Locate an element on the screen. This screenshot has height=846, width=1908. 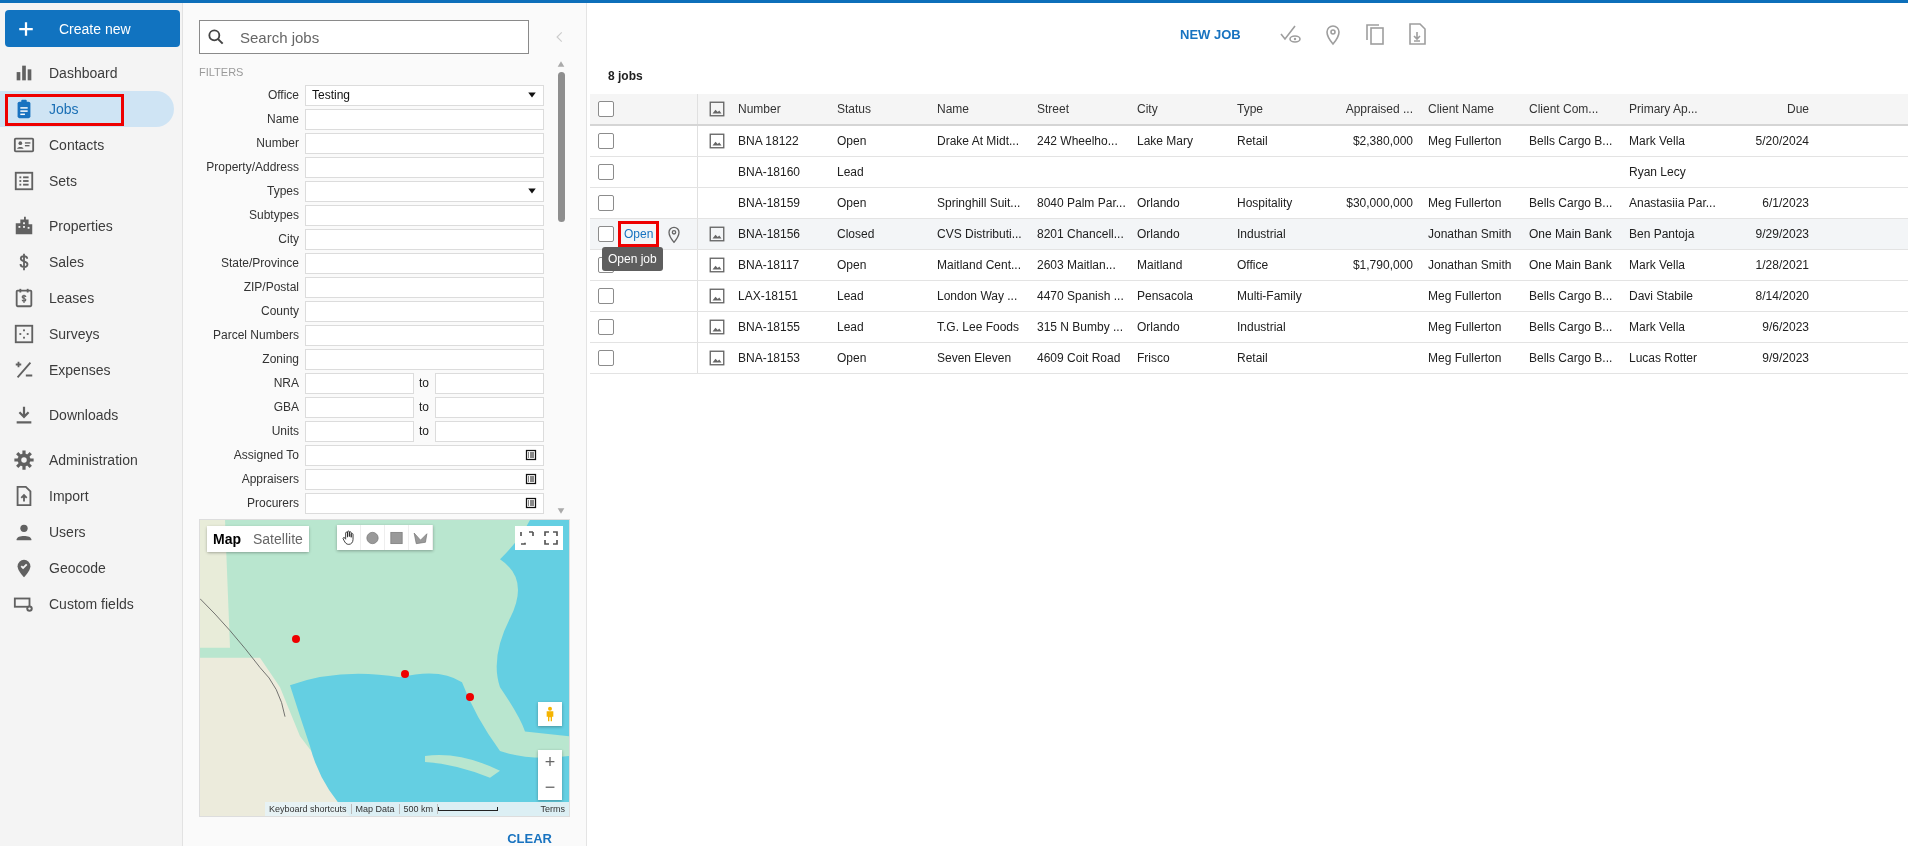
sidebar-item: Users is located at coordinates (87, 532).